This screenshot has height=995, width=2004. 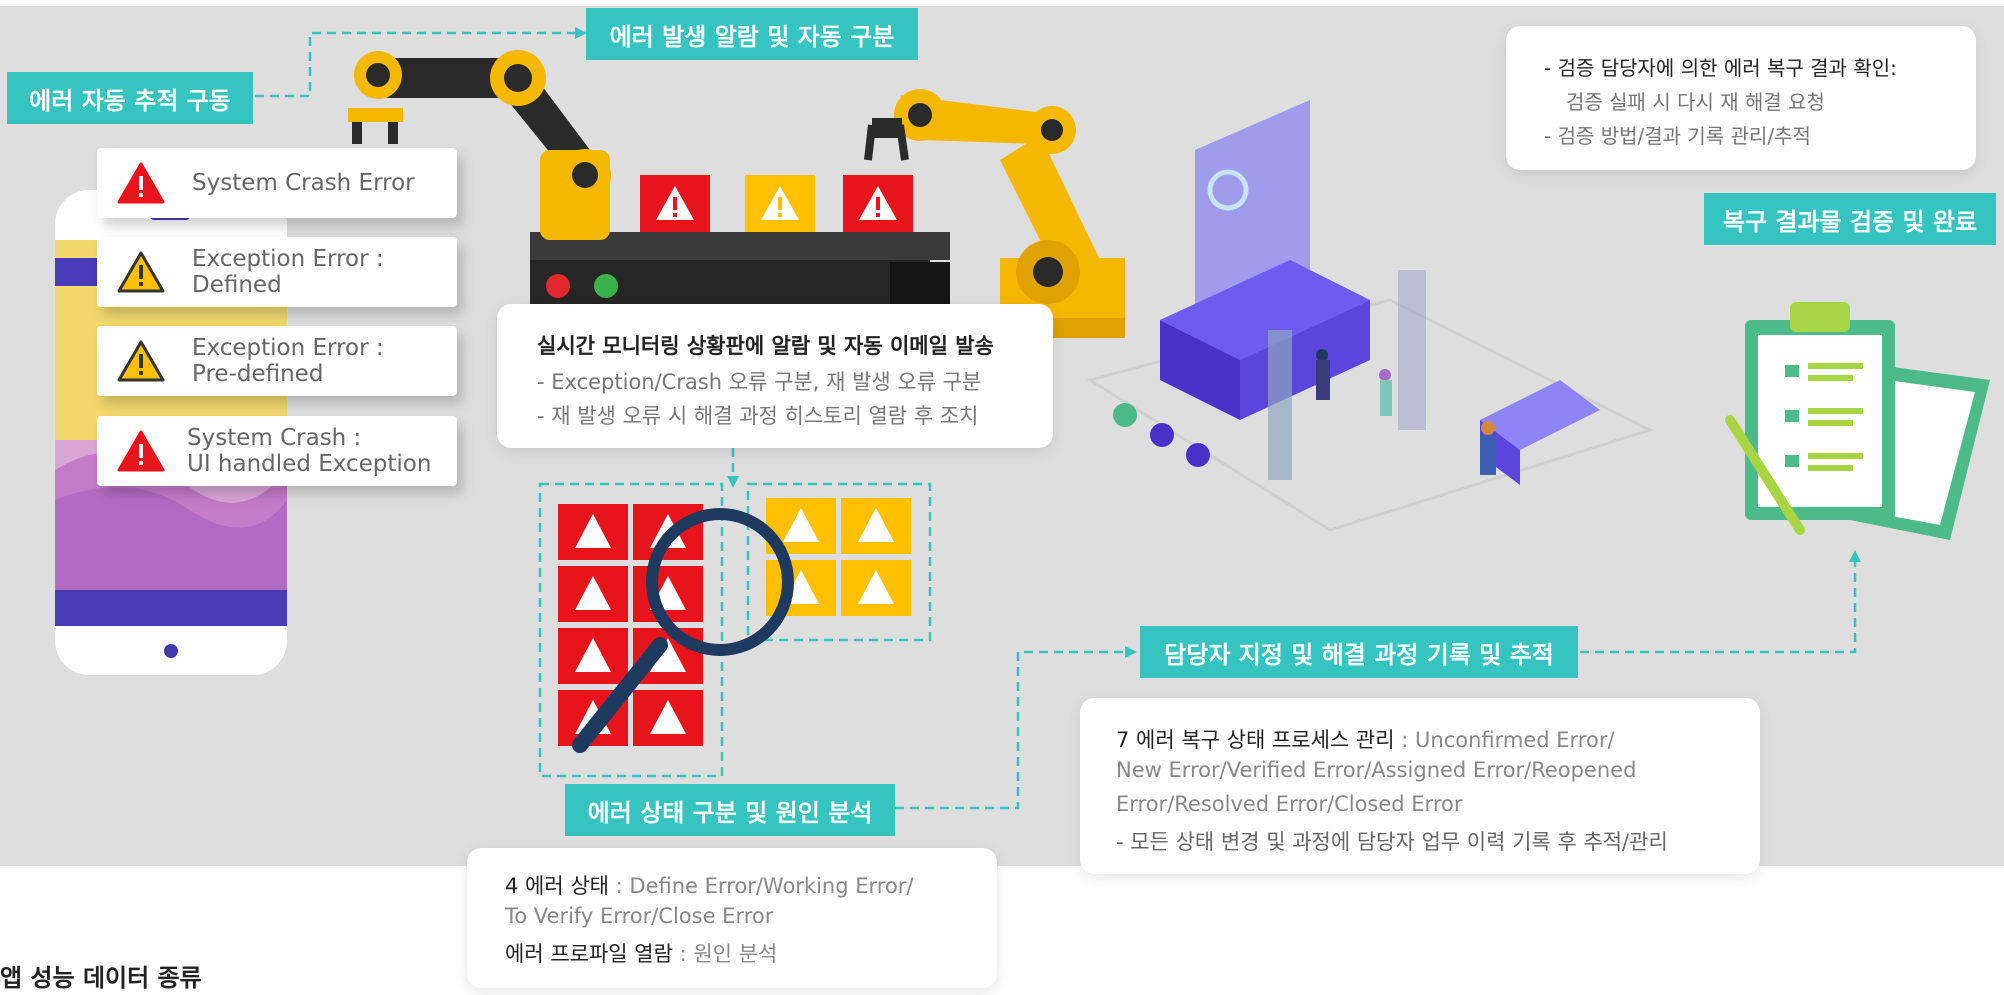 I want to click on footer-heading: 앱 성능 데이터 종류, so click(x=101, y=978).